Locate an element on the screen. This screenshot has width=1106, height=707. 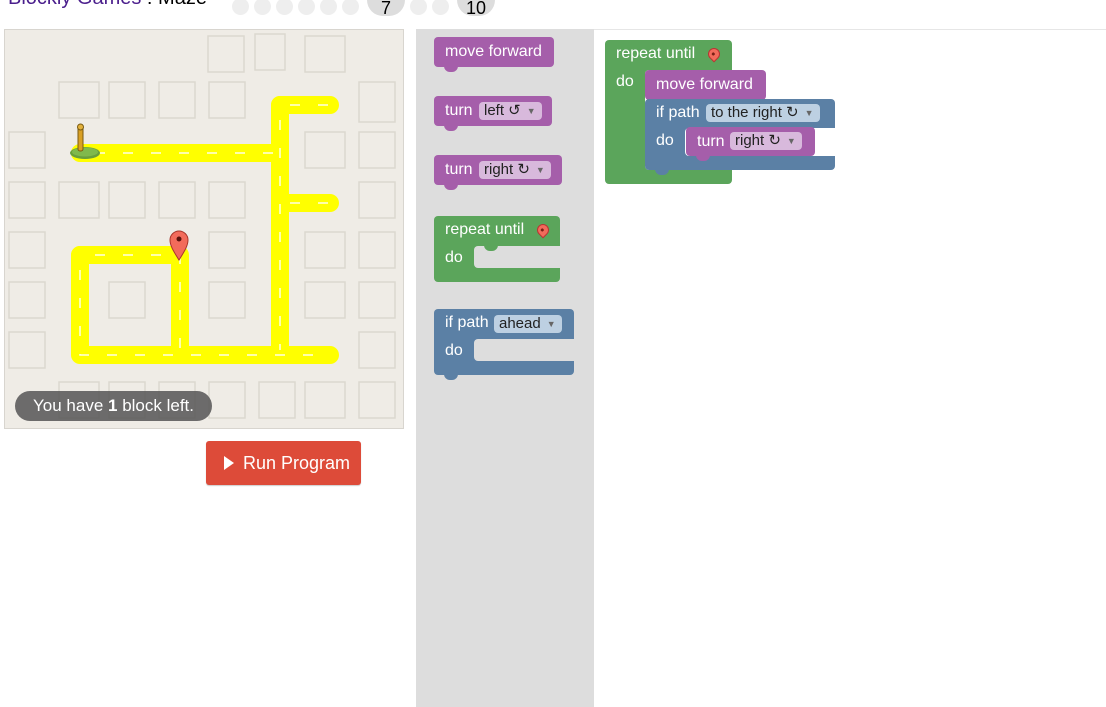
level-5-dot is located at coordinates (328, 7).